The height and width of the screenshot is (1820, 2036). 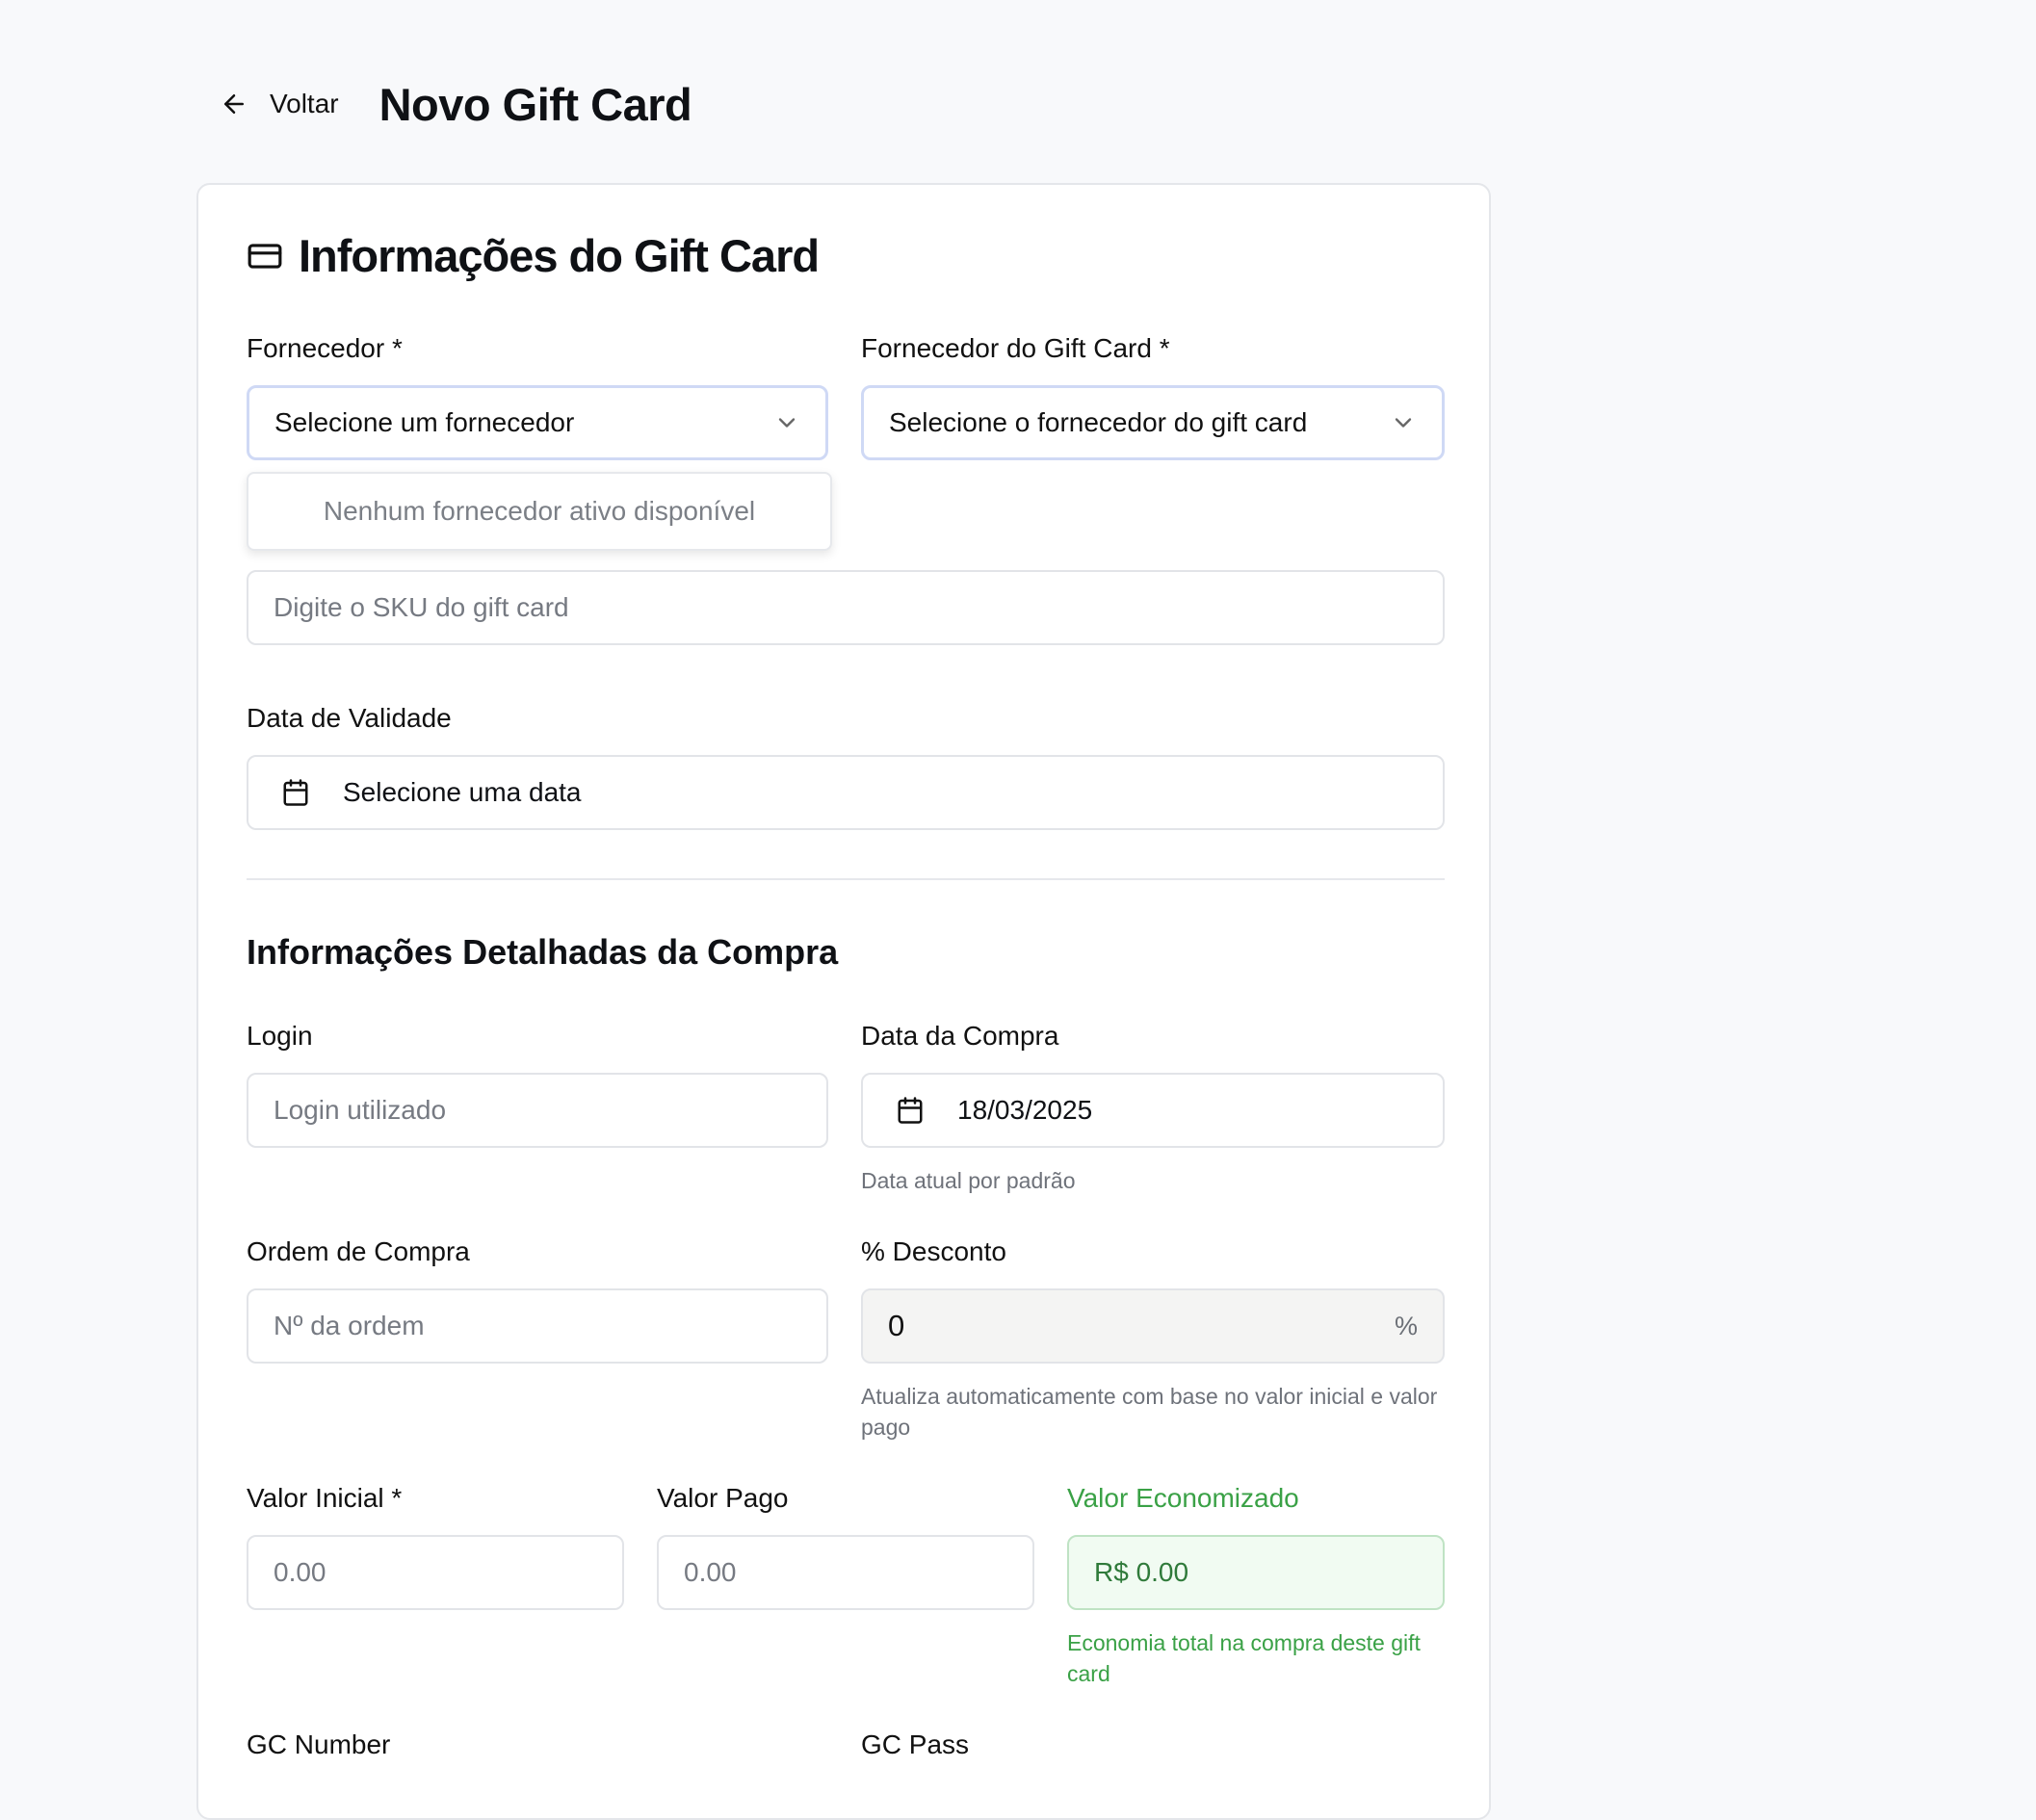 I want to click on fornecedor-dropdown: Nenhum fornecedor ativo disponível, so click(x=540, y=512).